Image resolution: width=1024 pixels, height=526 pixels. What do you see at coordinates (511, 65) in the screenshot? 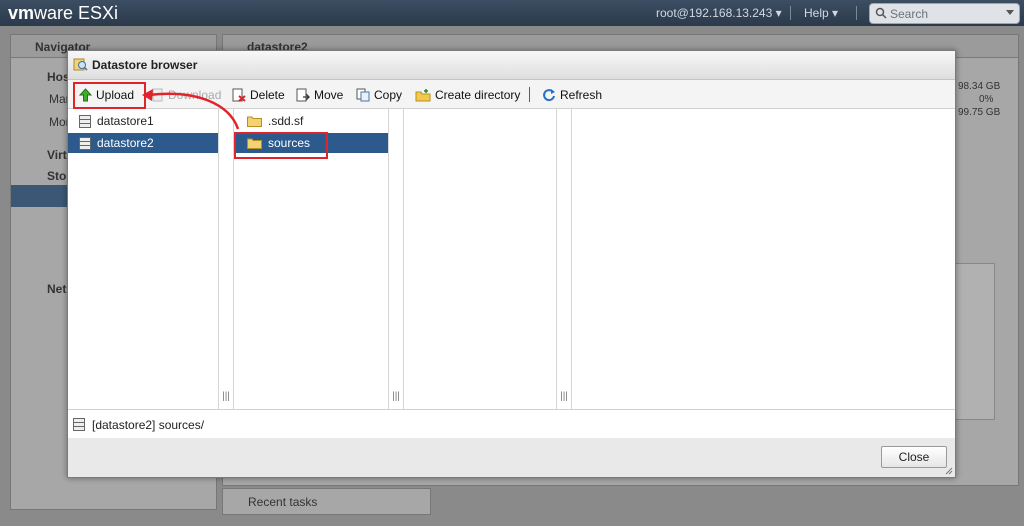
I see `dialog-titlebar: Datastore browser` at bounding box center [511, 65].